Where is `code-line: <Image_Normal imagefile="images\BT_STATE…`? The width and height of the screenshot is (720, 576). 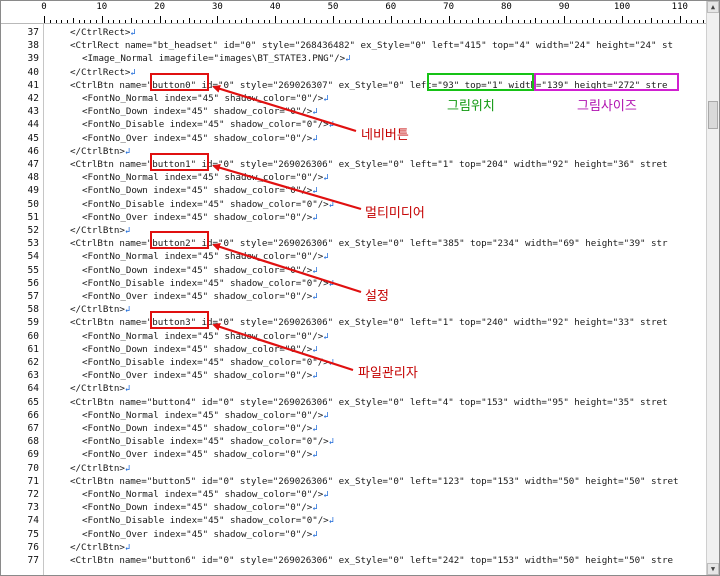
code-line: <Image_Normal imagefile="images\BT_STATE… is located at coordinates (216, 58).